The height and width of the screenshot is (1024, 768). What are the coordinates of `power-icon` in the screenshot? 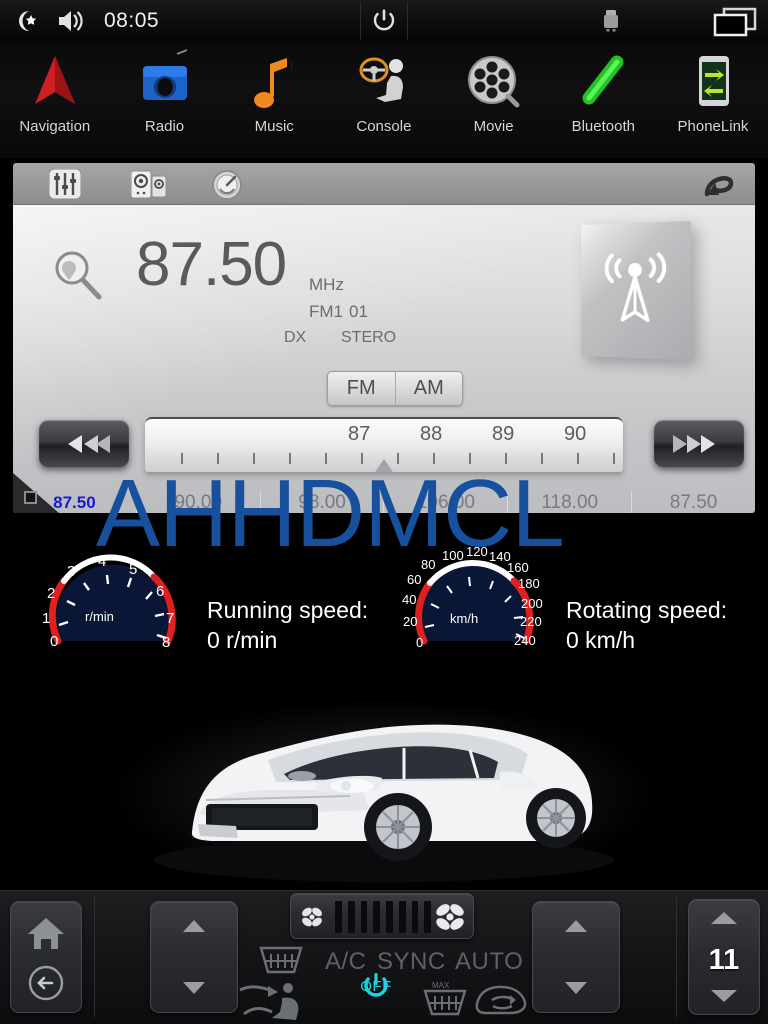 It's located at (384, 21).